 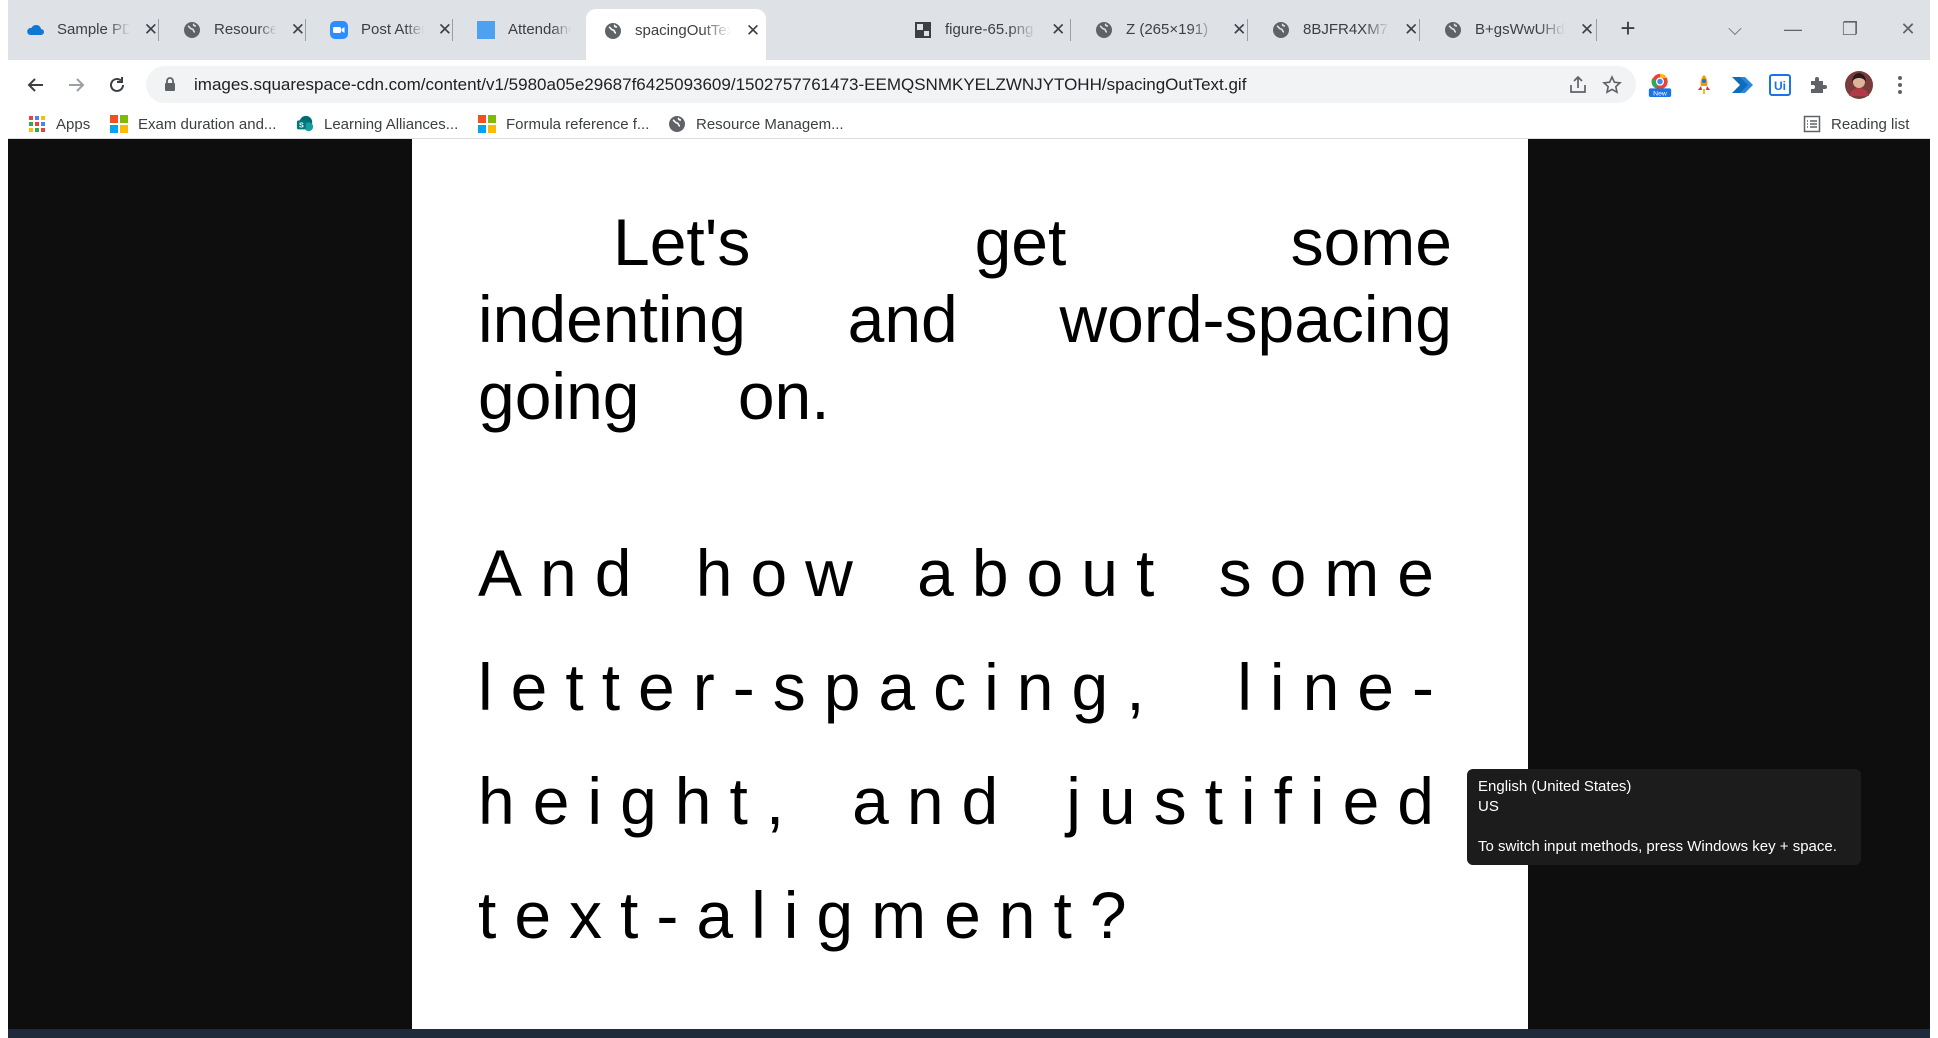 I want to click on tooltip-layout: US, so click(x=1488, y=806).